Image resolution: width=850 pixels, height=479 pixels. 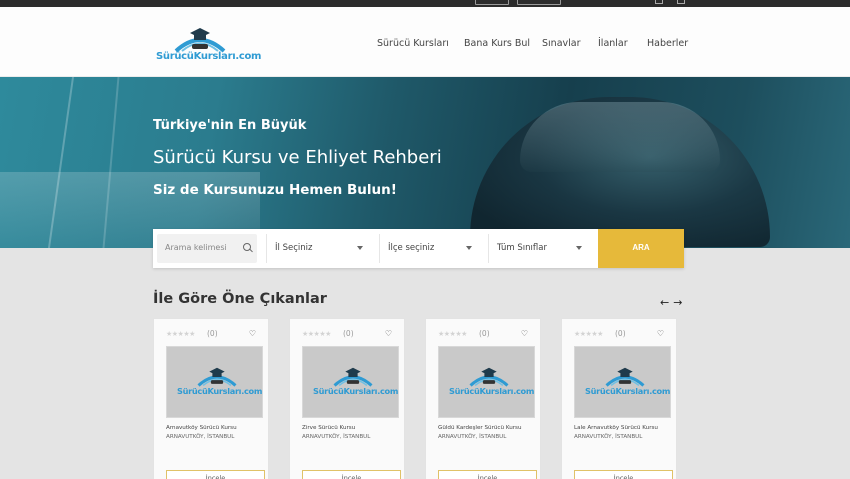 I want to click on search-icon, so click(x=247, y=247).